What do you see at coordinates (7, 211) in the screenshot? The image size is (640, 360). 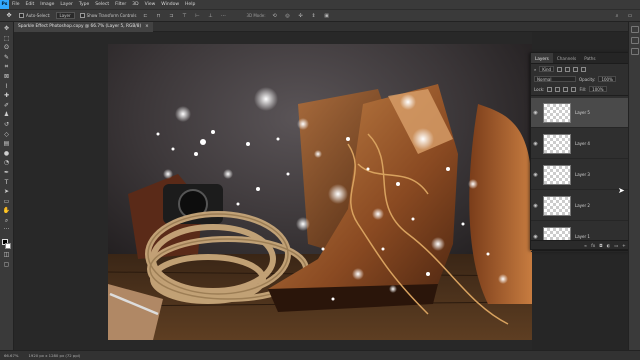 I see `hand-tool-icon: ✋` at bounding box center [7, 211].